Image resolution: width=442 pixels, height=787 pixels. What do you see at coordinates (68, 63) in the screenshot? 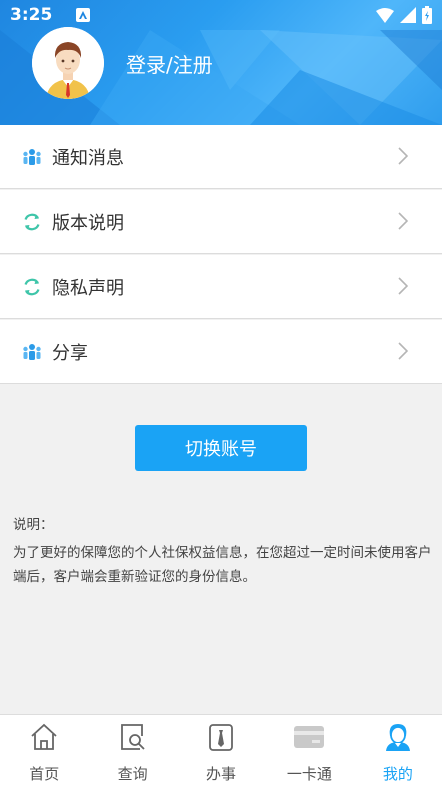
I see `avatar` at bounding box center [68, 63].